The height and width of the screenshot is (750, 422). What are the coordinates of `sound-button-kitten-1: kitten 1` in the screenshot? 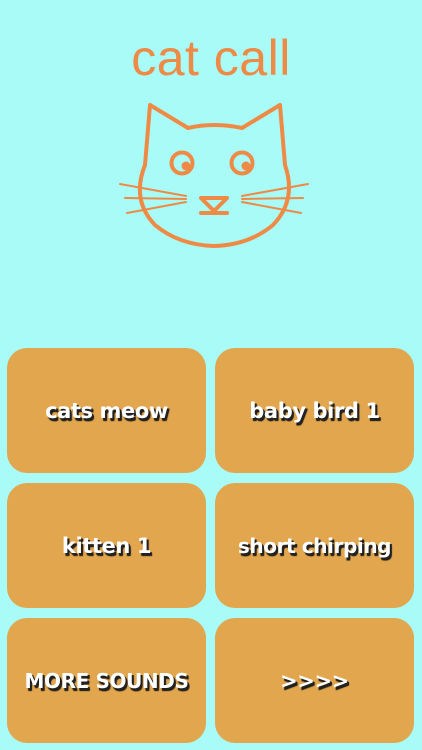 It's located at (106, 545).